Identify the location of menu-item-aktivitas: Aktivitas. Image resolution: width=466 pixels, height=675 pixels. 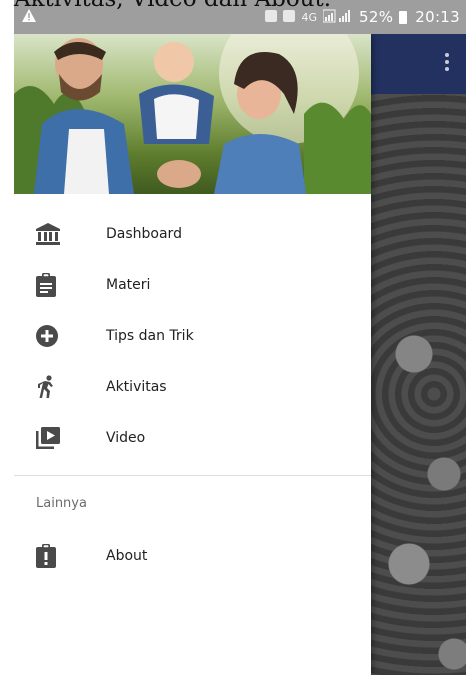
(192, 386).